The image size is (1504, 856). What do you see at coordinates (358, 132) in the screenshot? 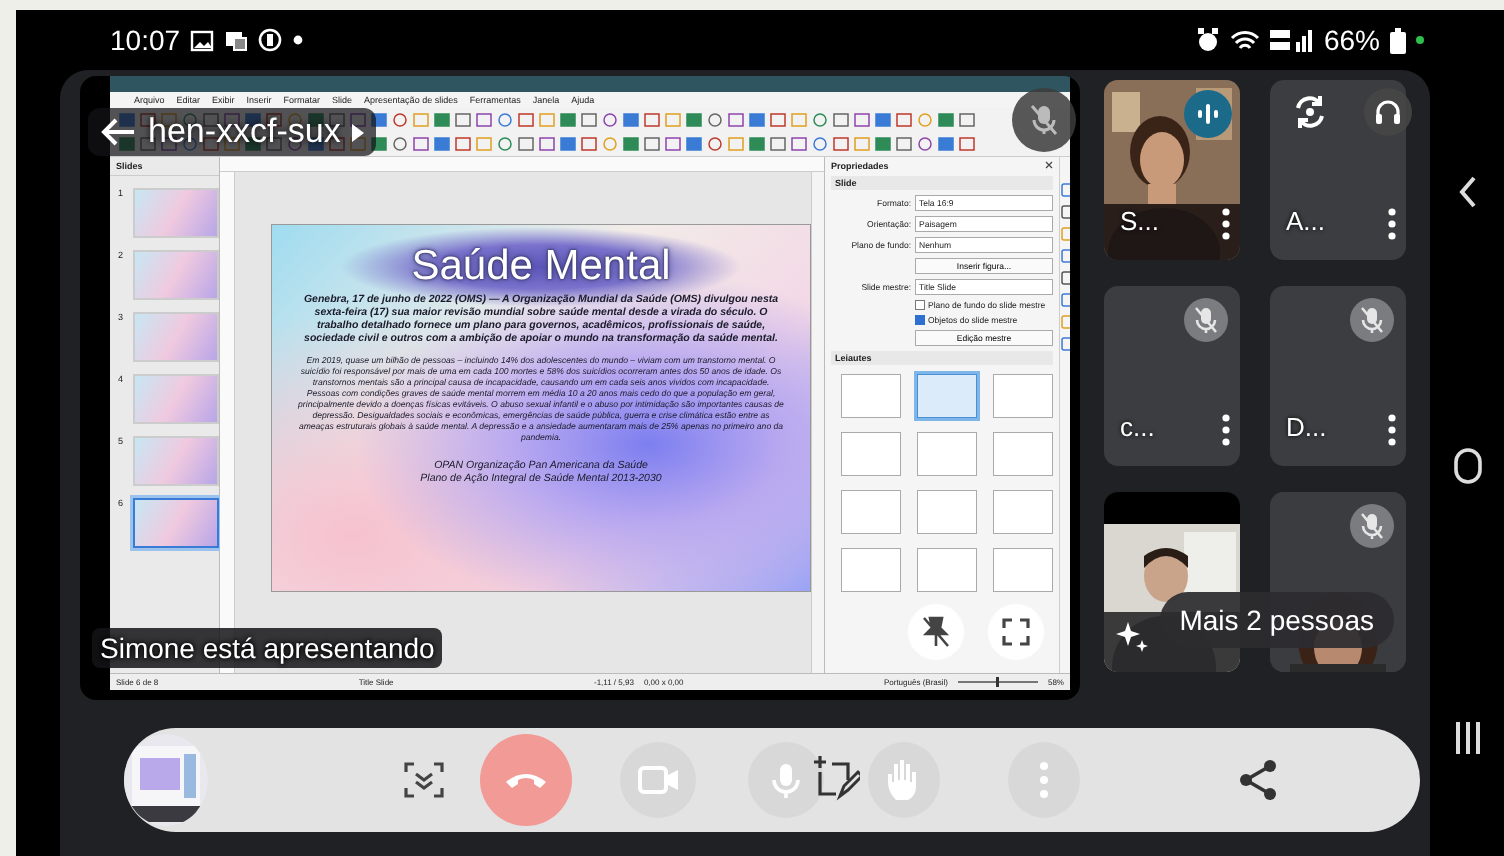
I see `caret-icon` at bounding box center [358, 132].